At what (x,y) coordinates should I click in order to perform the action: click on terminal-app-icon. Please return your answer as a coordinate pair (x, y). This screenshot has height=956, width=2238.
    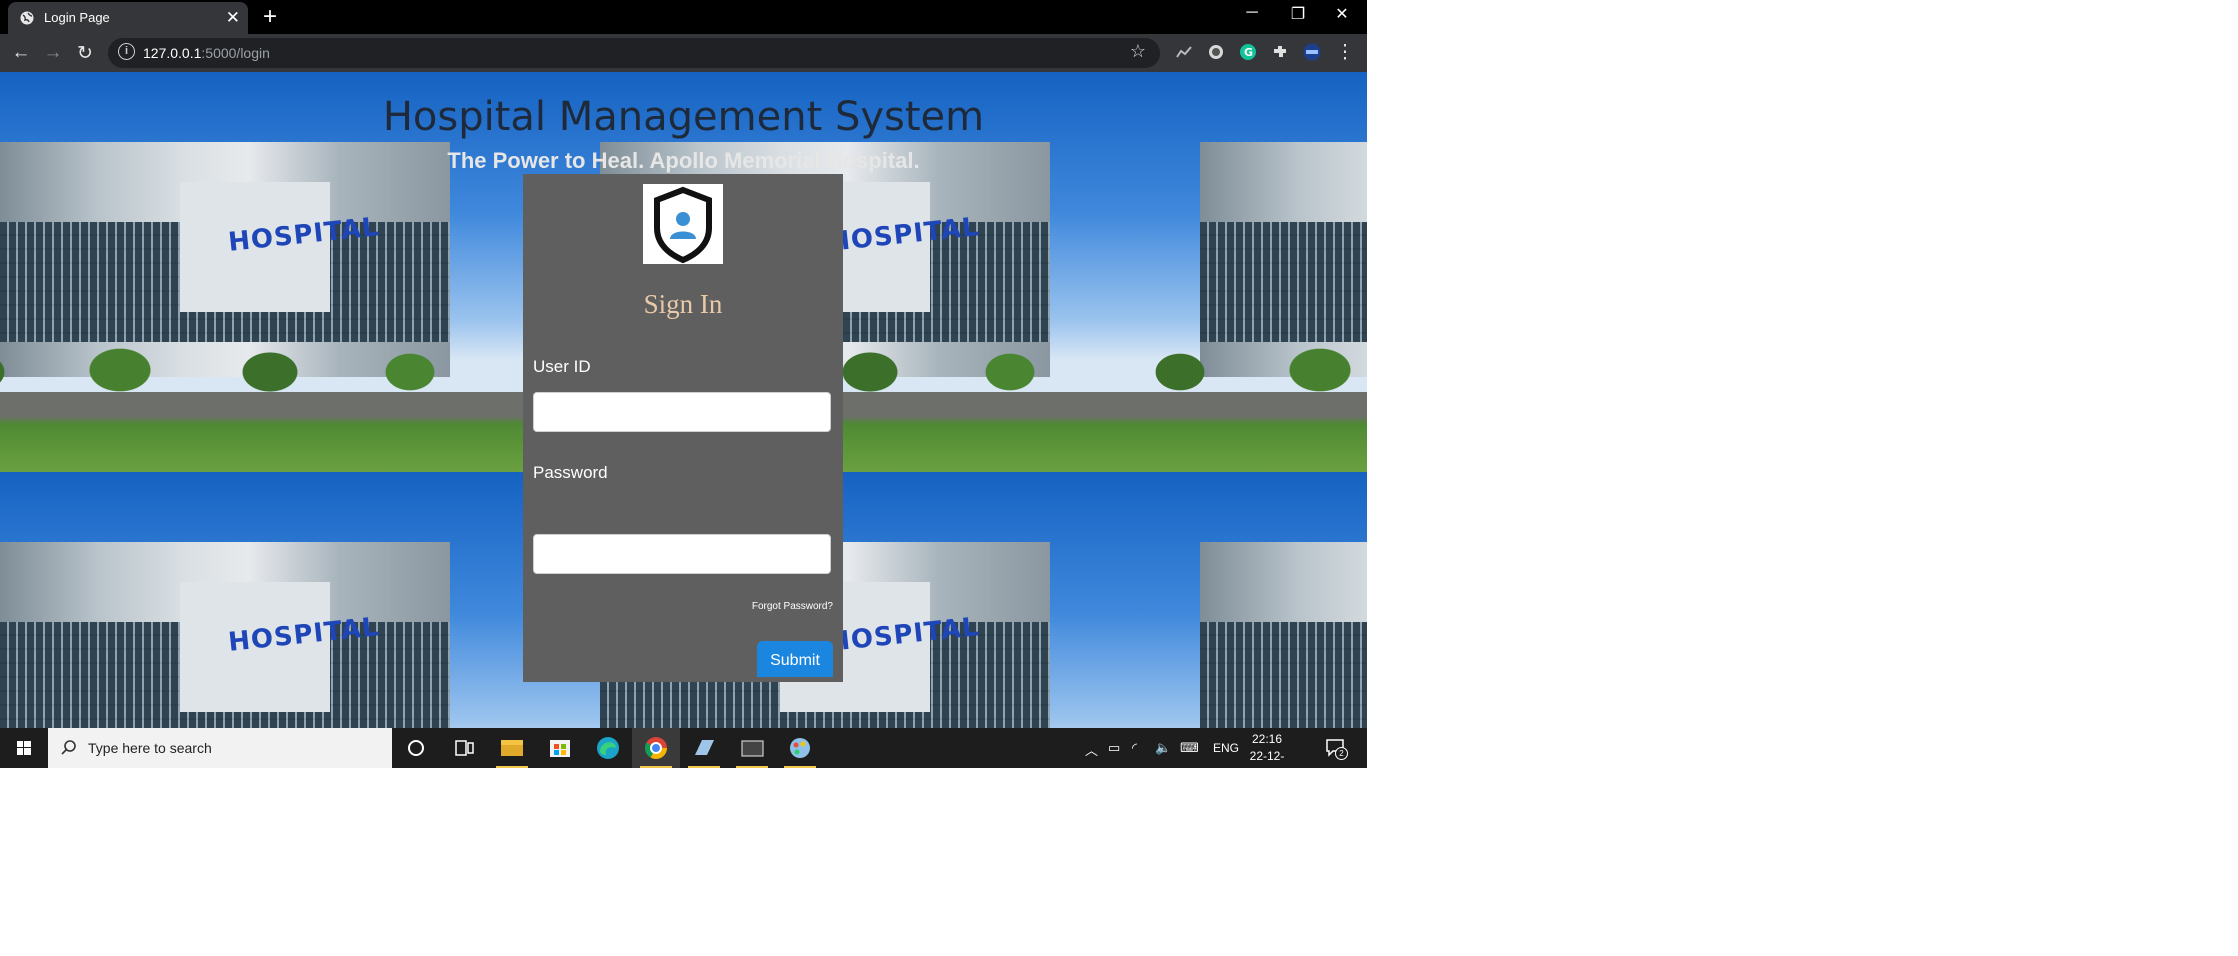
    Looking at the image, I should click on (752, 748).